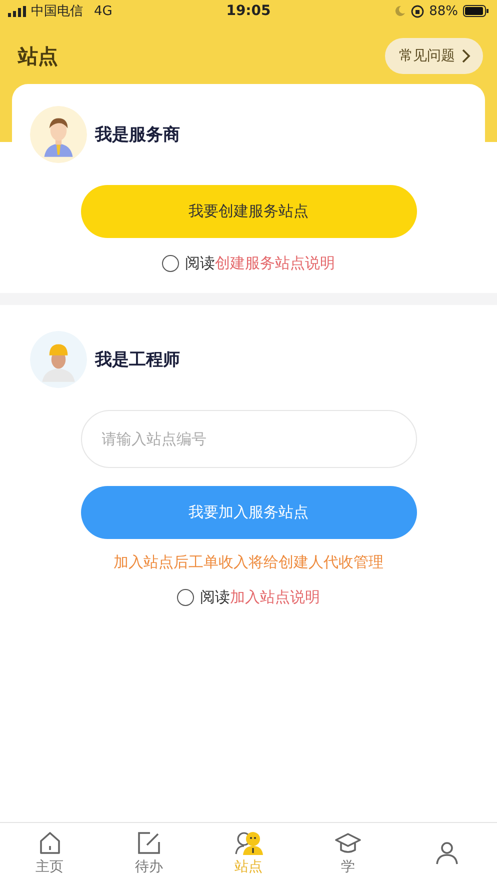 The height and width of the screenshot is (883, 497). Describe the element at coordinates (417, 11) in the screenshot. I see `rotation-lock-icon` at that location.